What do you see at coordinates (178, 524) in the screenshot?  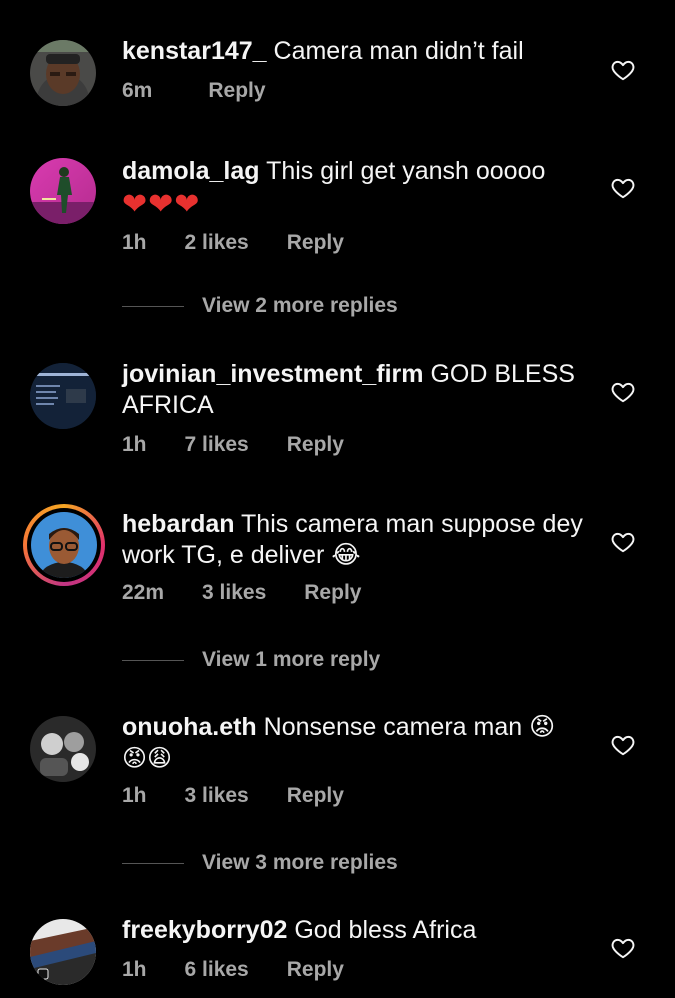 I see `username: hebardan` at bounding box center [178, 524].